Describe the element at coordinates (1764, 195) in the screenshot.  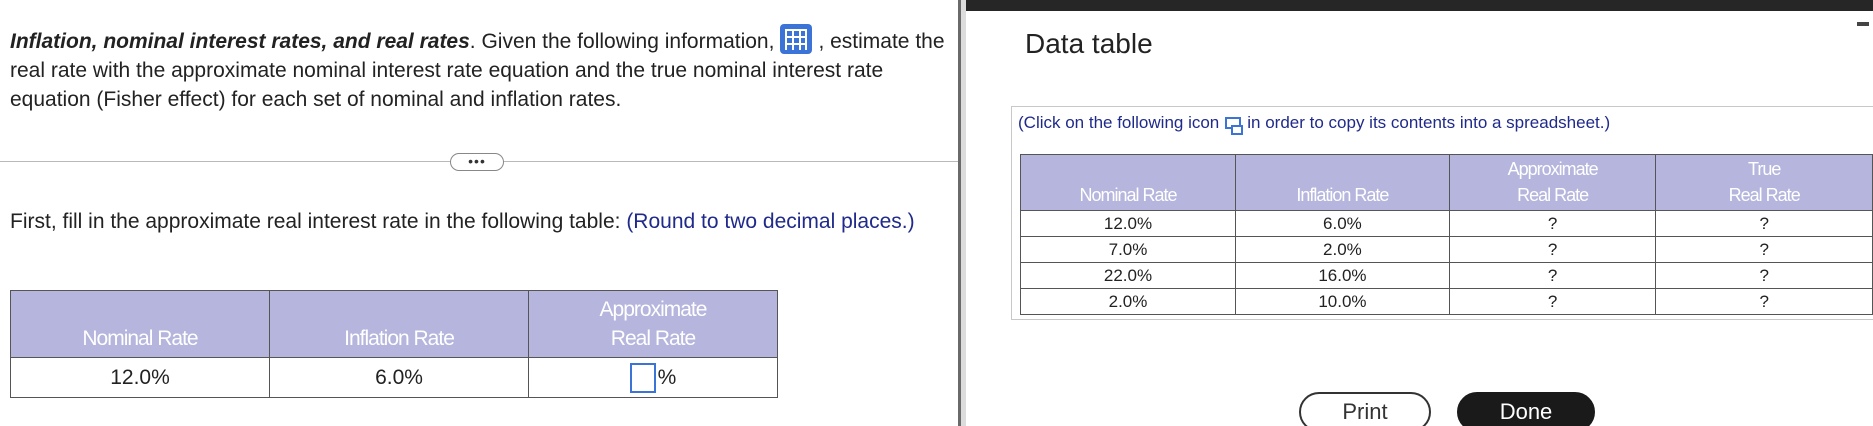
I see `dt-header-true-line2: Real Rate` at that location.